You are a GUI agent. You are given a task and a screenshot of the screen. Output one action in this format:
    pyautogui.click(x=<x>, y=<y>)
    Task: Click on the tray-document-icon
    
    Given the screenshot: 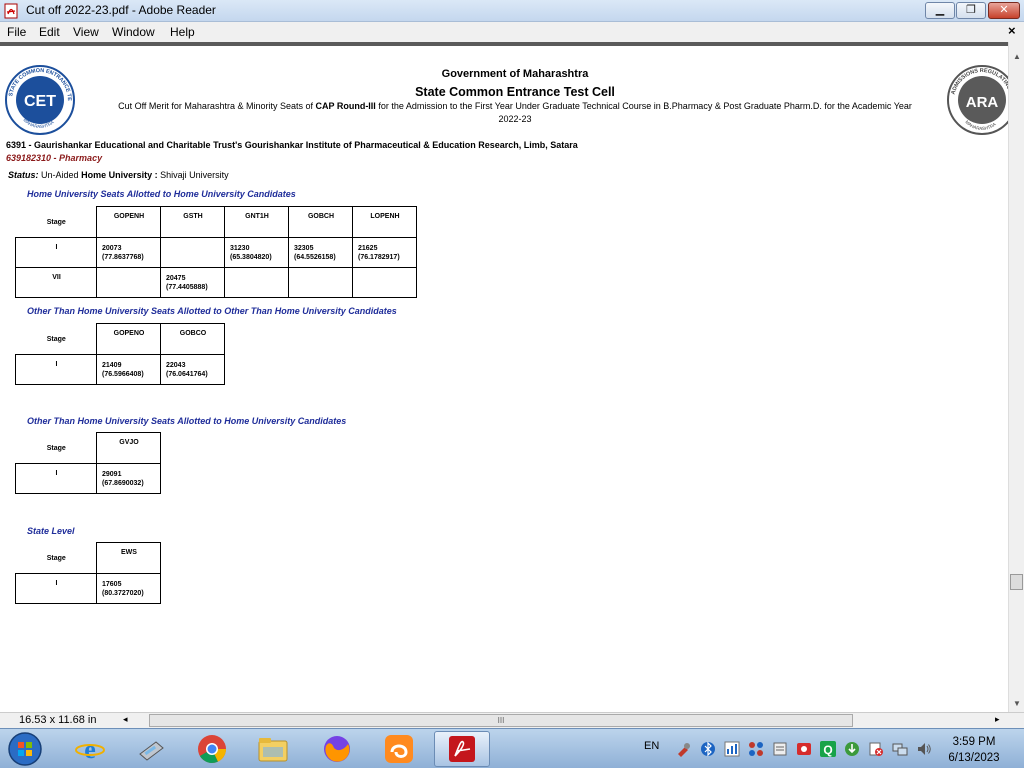 What is the action you would take?
    pyautogui.click(x=780, y=749)
    